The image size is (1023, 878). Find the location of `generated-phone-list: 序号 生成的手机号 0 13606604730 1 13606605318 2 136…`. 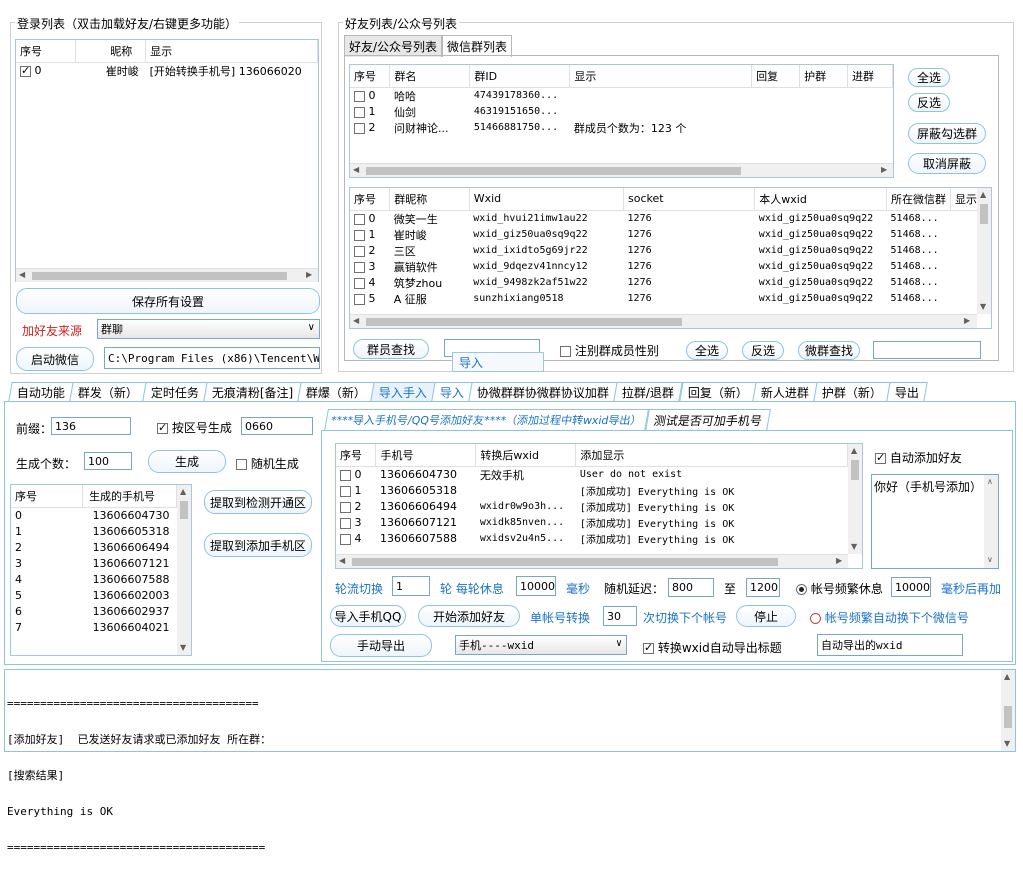

generated-phone-list: 序号 生成的手机号 0 13606604730 1 13606605318 2 136… is located at coordinates (101, 570).